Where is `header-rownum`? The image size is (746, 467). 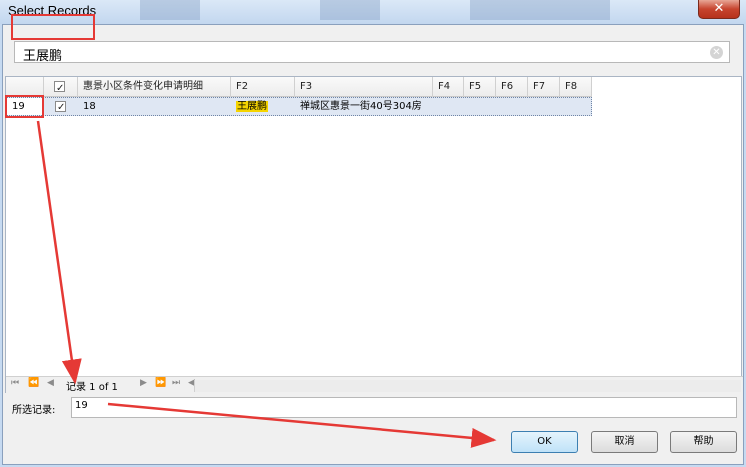
header-rownum is located at coordinates (25, 87).